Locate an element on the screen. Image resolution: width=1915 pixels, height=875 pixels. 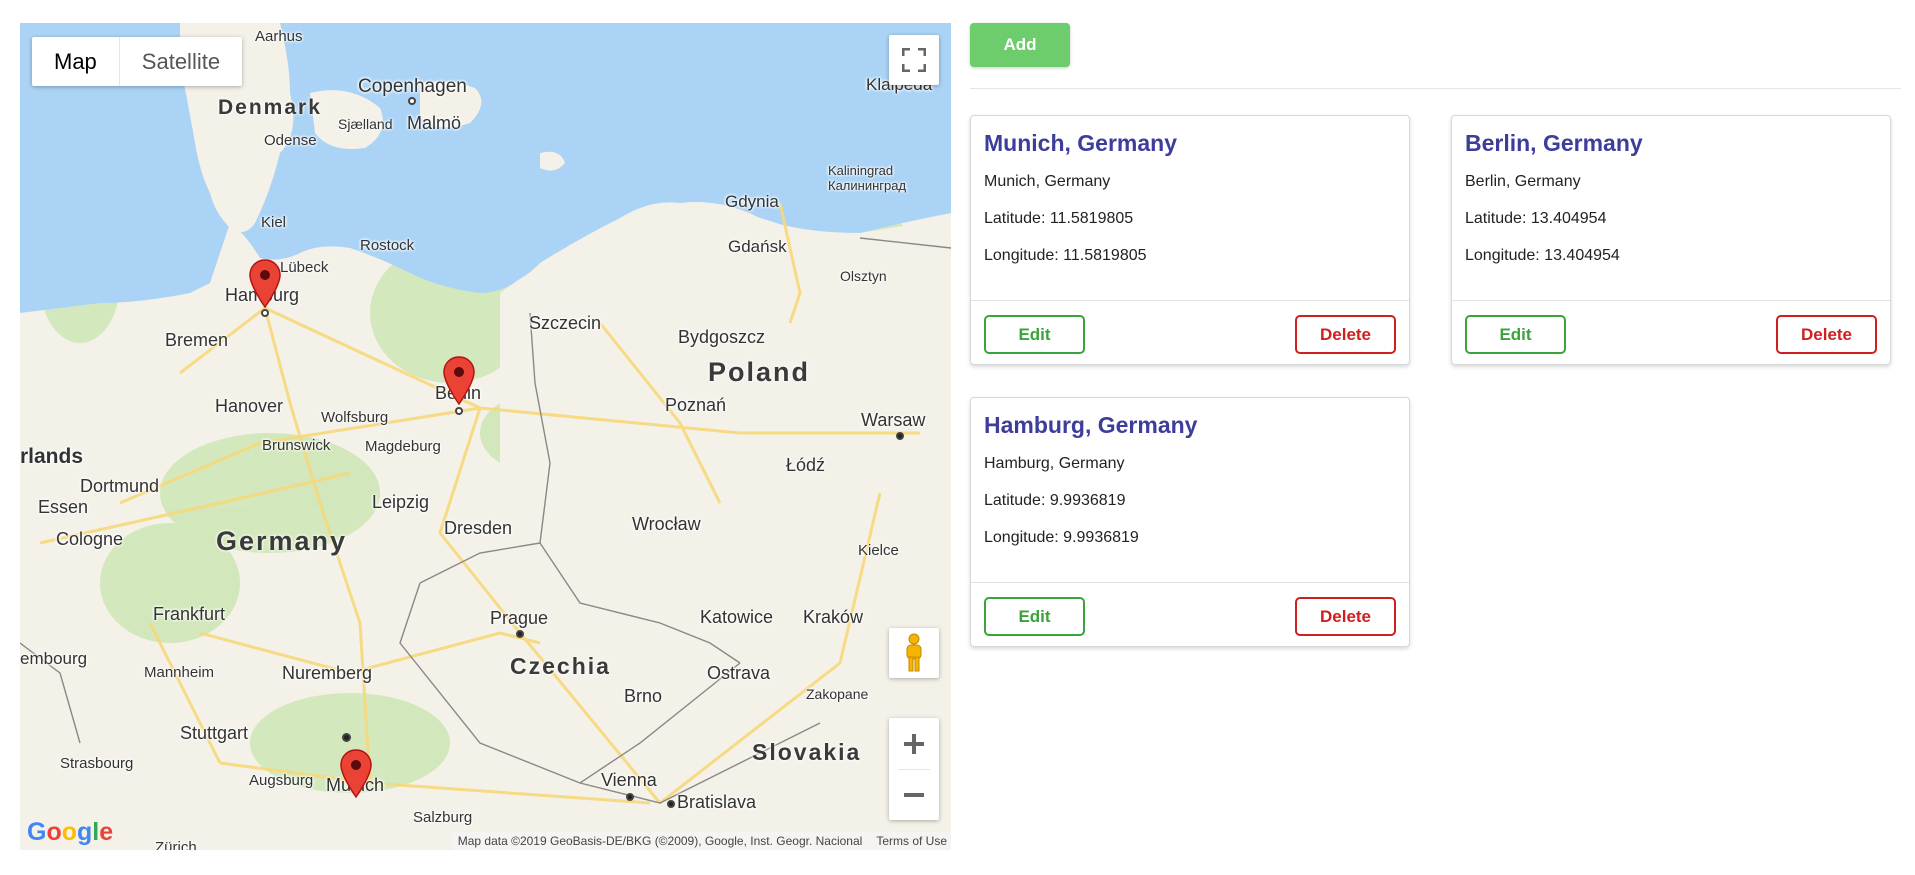
divider is located at coordinates (1435, 88).